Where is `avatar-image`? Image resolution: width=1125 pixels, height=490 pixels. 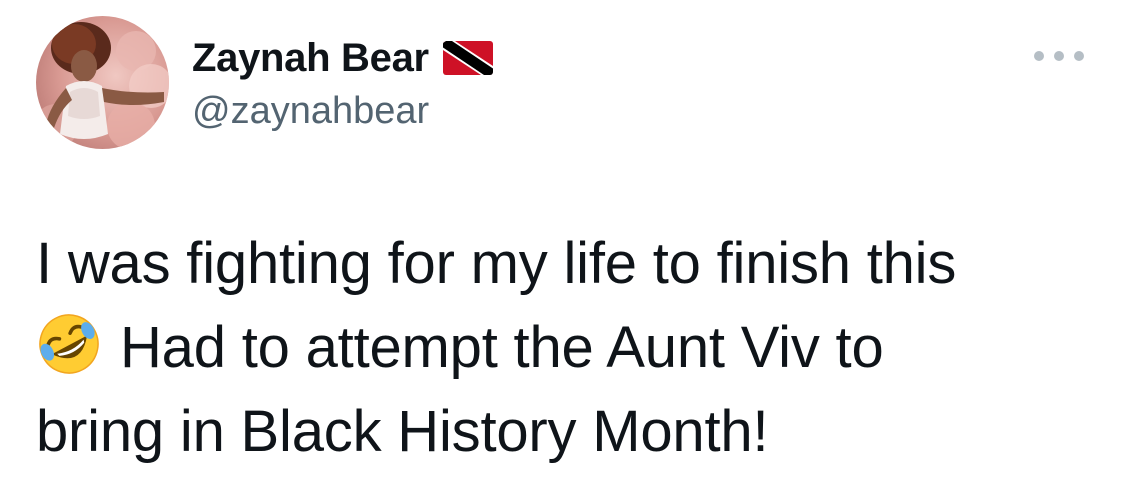
avatar-image is located at coordinates (102, 82).